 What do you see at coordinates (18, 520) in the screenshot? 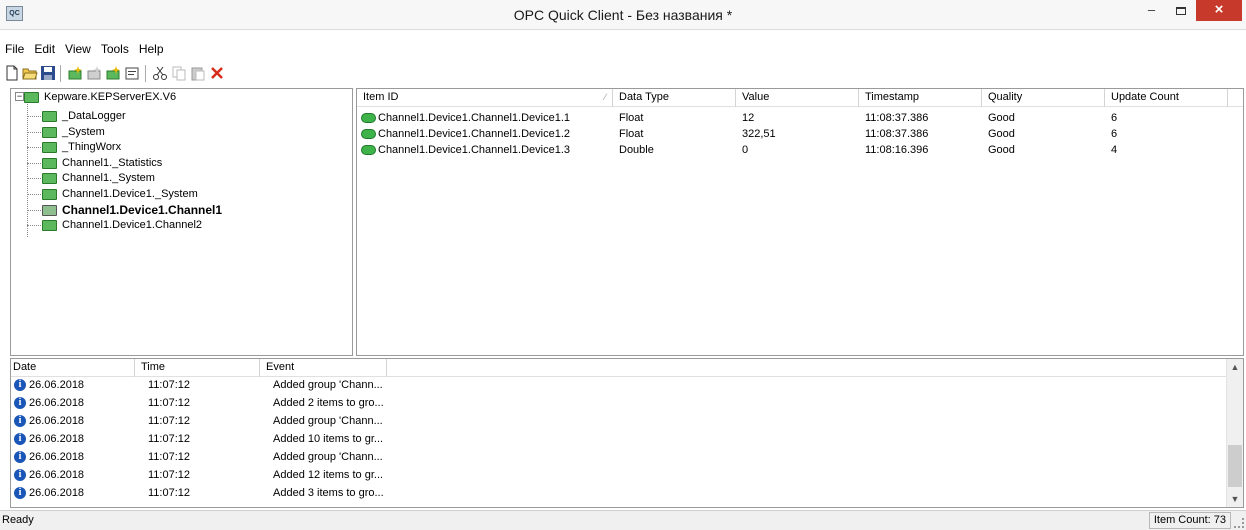
I see `status-text: Ready` at bounding box center [18, 520].